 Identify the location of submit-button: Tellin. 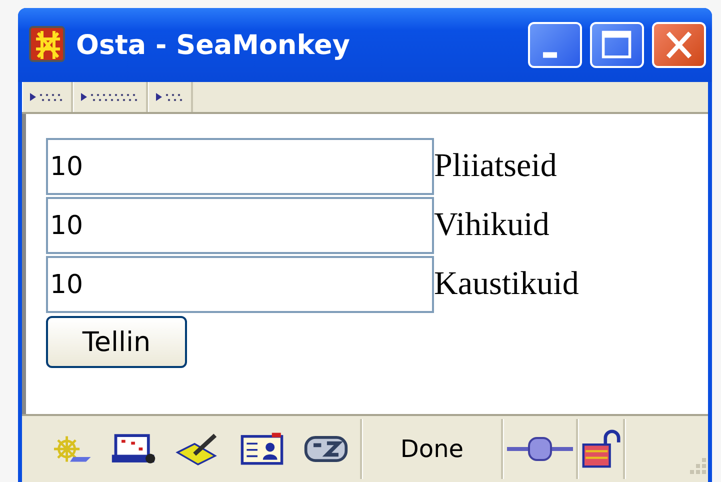
(116, 342).